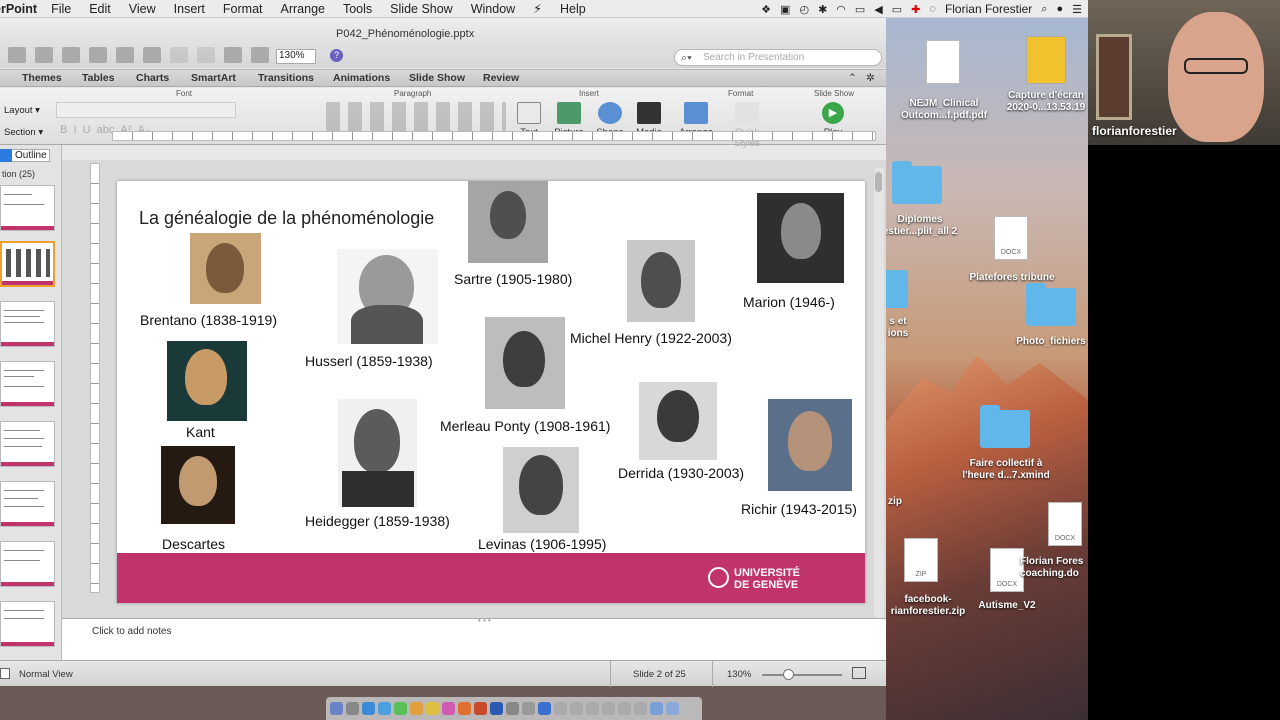 This screenshot has height=720, width=1280. What do you see at coordinates (661, 281) in the screenshot?
I see `portrait-michel-henry` at bounding box center [661, 281].